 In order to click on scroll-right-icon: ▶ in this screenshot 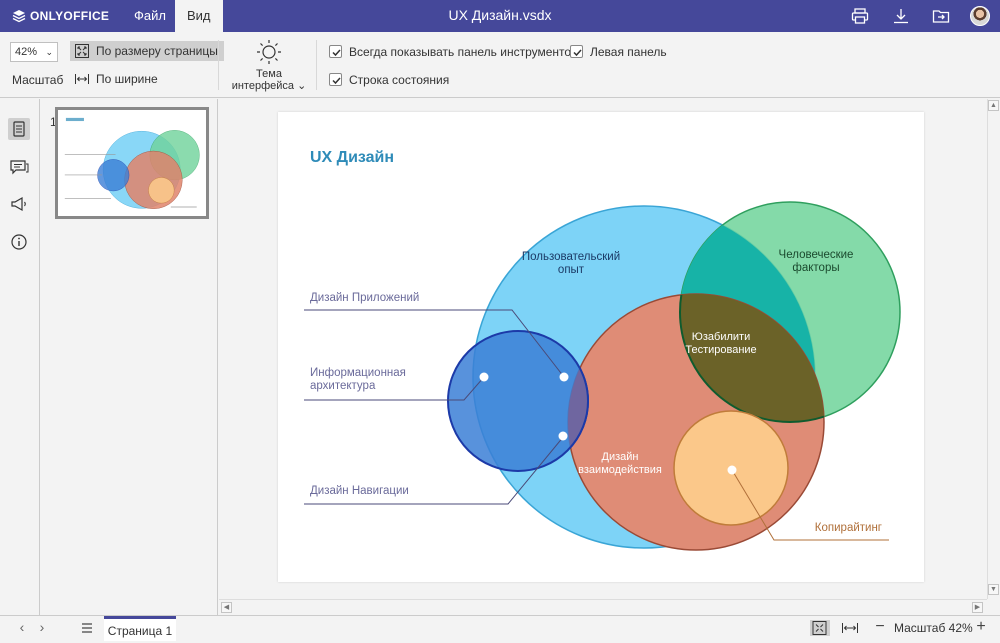, I will do `click(977, 607)`.